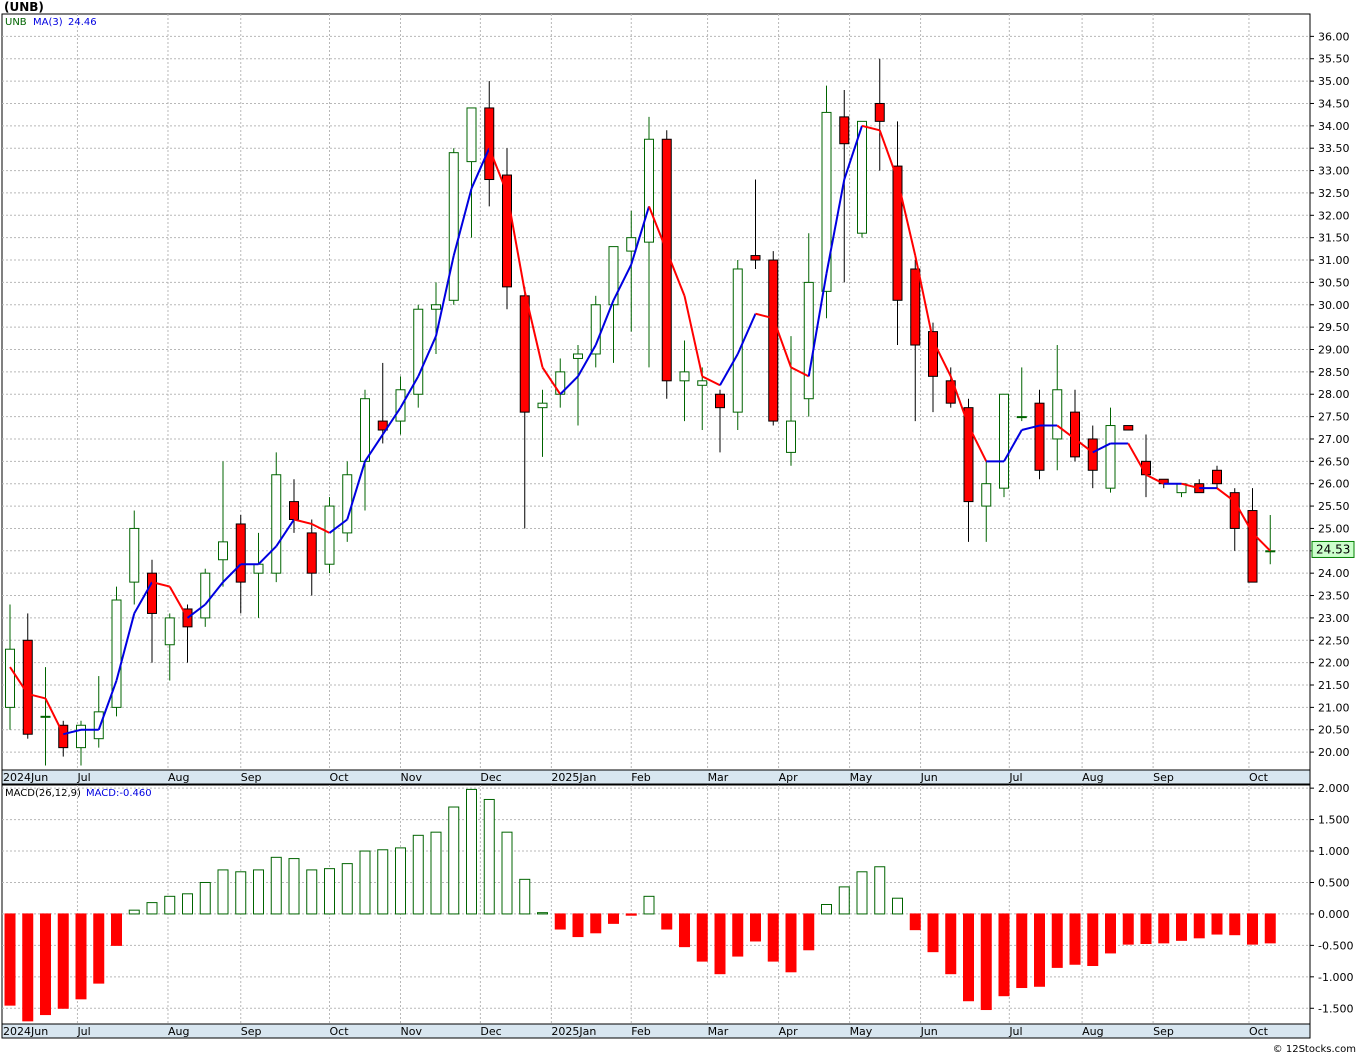 The width and height of the screenshot is (1360, 1056). What do you see at coordinates (929, 777) in the screenshot?
I see `price-x-label: Jun` at bounding box center [929, 777].